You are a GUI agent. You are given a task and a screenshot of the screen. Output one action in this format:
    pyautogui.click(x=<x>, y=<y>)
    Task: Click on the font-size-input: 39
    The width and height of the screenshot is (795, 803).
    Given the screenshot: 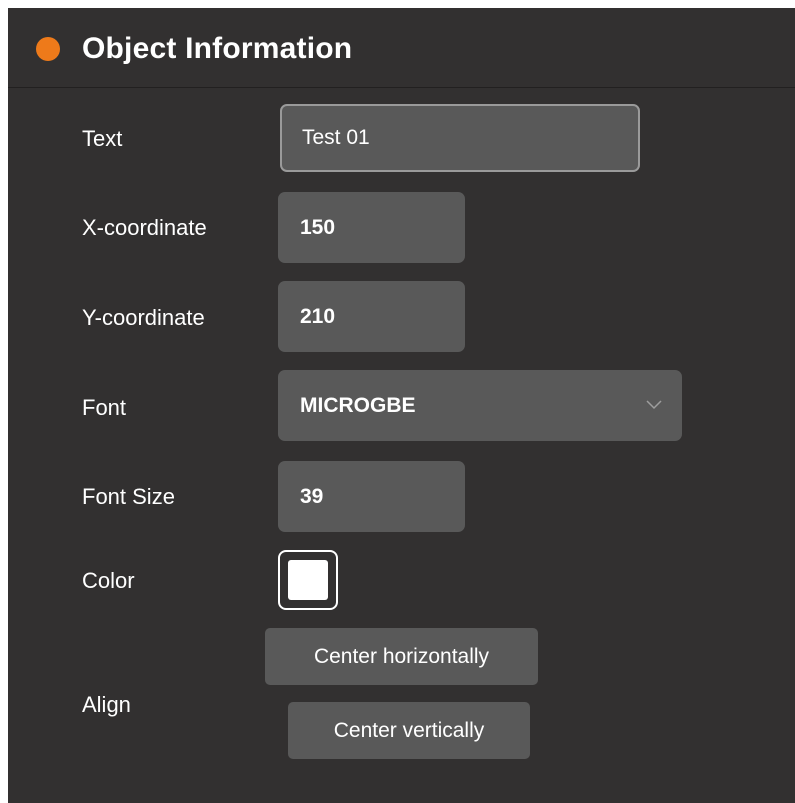 What is the action you would take?
    pyautogui.click(x=371, y=496)
    